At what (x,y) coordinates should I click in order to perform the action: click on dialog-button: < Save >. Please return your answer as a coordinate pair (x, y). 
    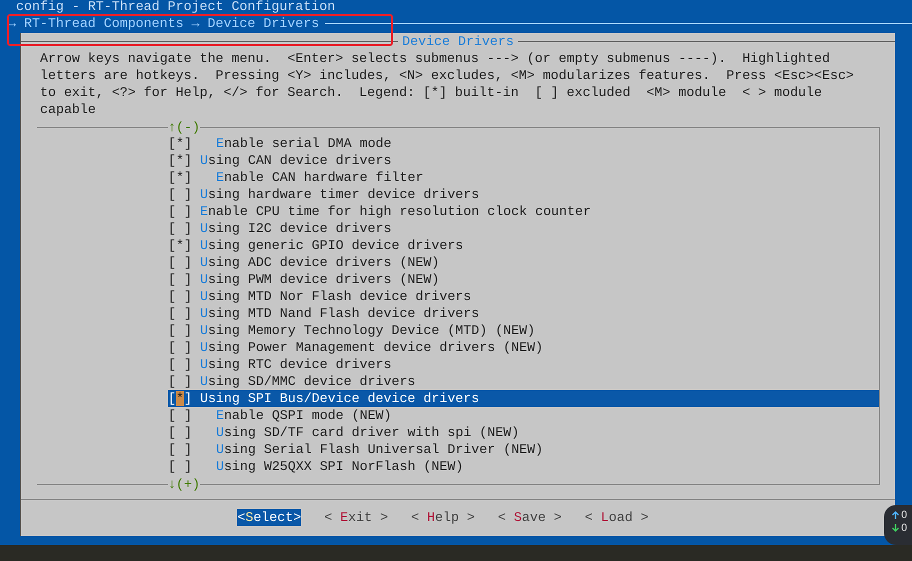
    Looking at the image, I should click on (530, 517).